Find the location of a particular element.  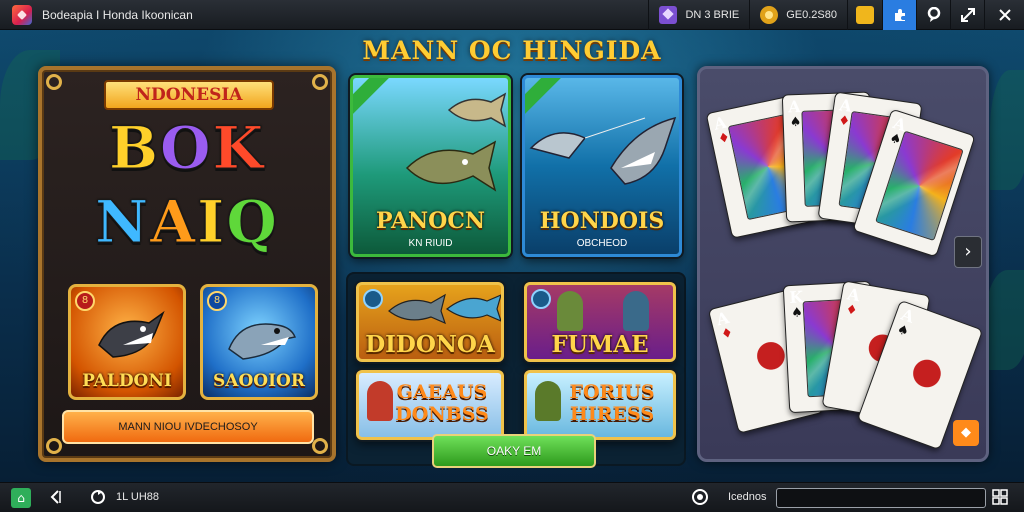

tile-title: GAEAUS DONBSS is located at coordinates (430, 403).